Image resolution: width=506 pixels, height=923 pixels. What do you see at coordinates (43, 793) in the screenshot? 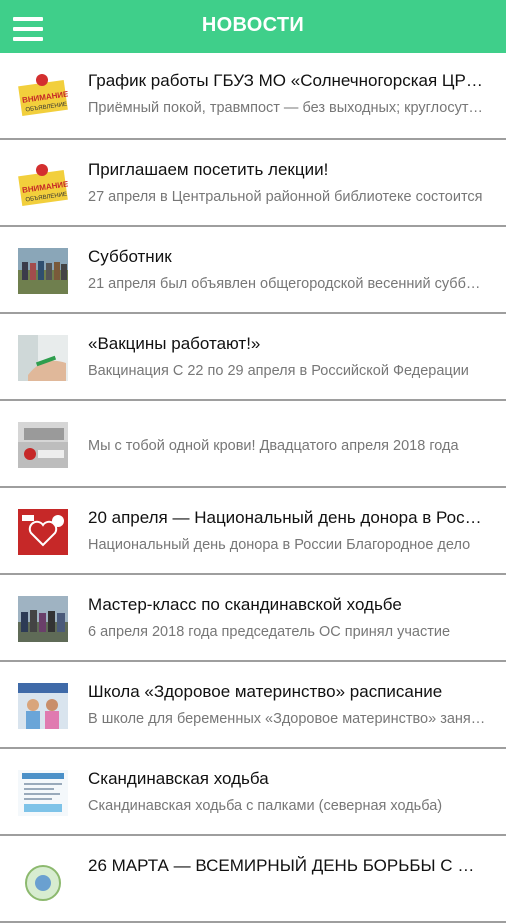
I see `leaflet-thumbnail` at bounding box center [43, 793].